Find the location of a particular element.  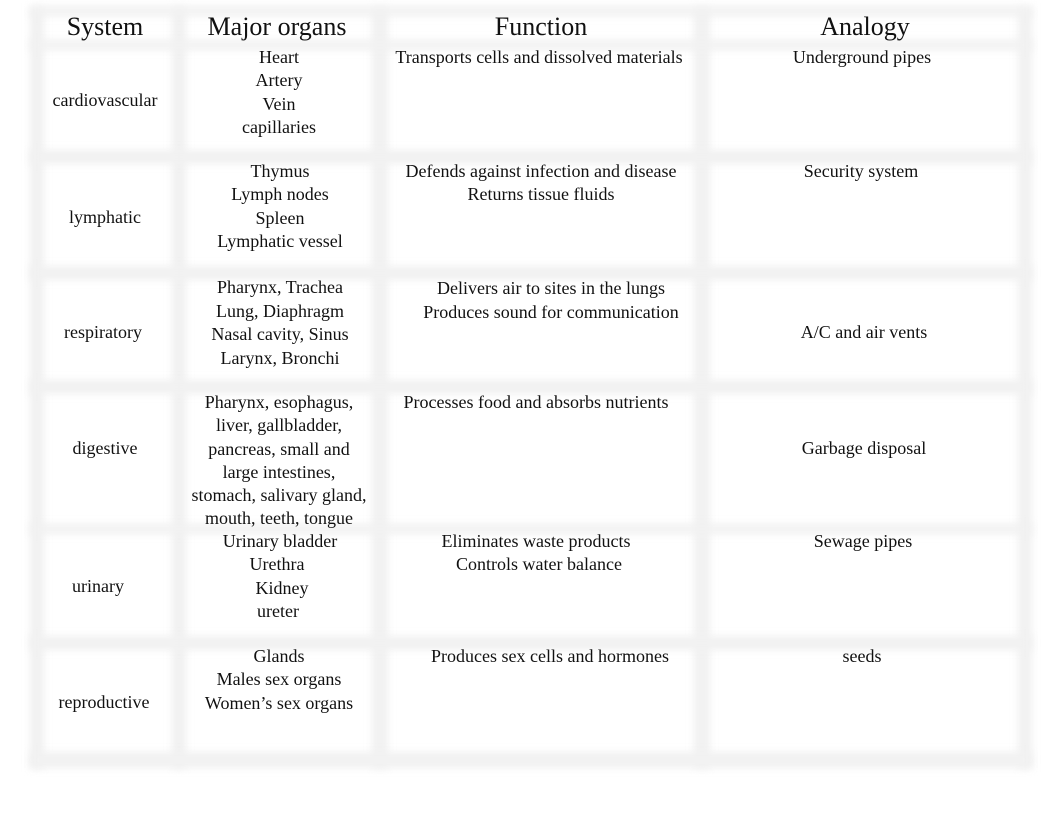

analogy-cell: seeds is located at coordinates (862, 656).